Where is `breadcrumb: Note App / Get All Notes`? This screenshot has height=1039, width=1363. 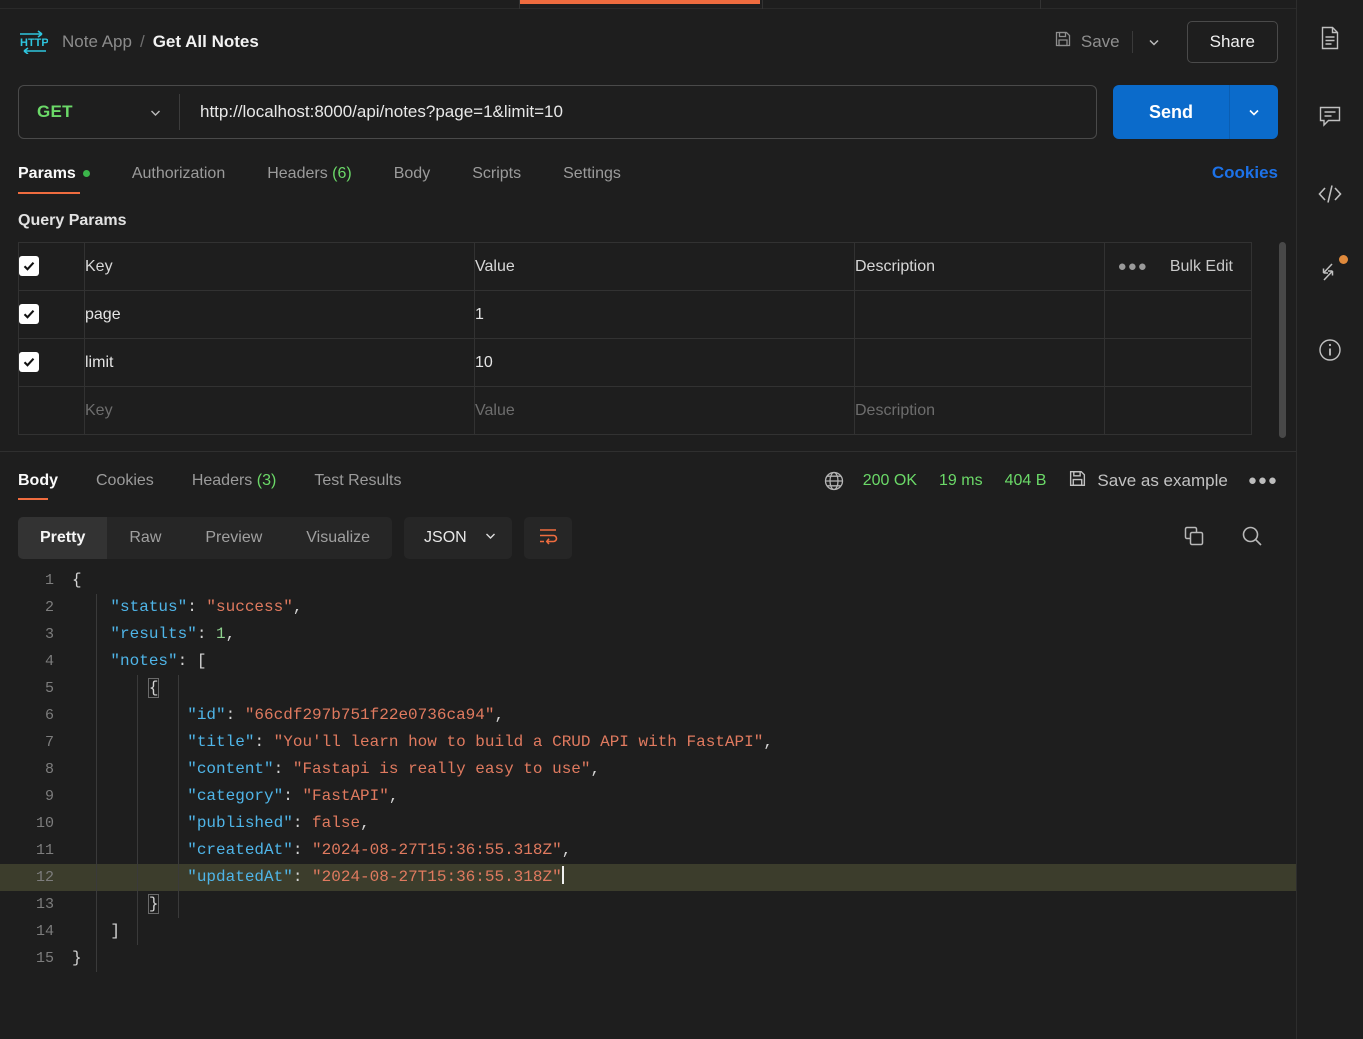 breadcrumb: Note App / Get All Notes is located at coordinates (160, 42).